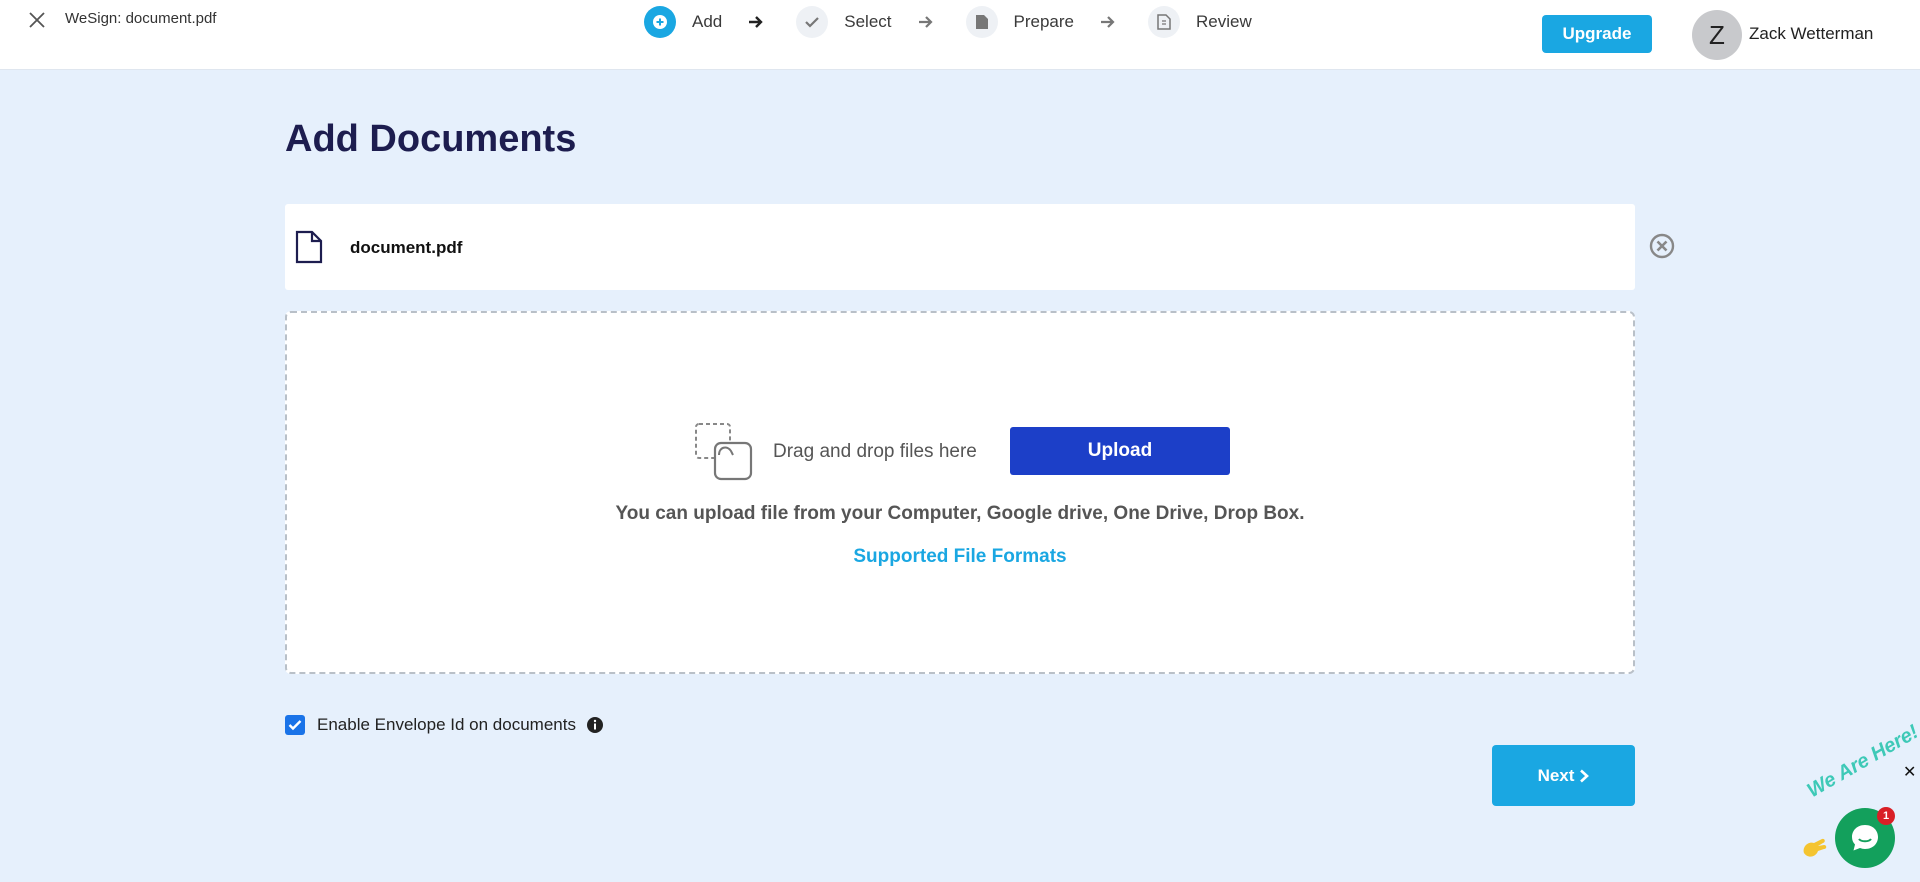 This screenshot has width=1920, height=882. What do you see at coordinates (981, 22) in the screenshot?
I see `file-icon` at bounding box center [981, 22].